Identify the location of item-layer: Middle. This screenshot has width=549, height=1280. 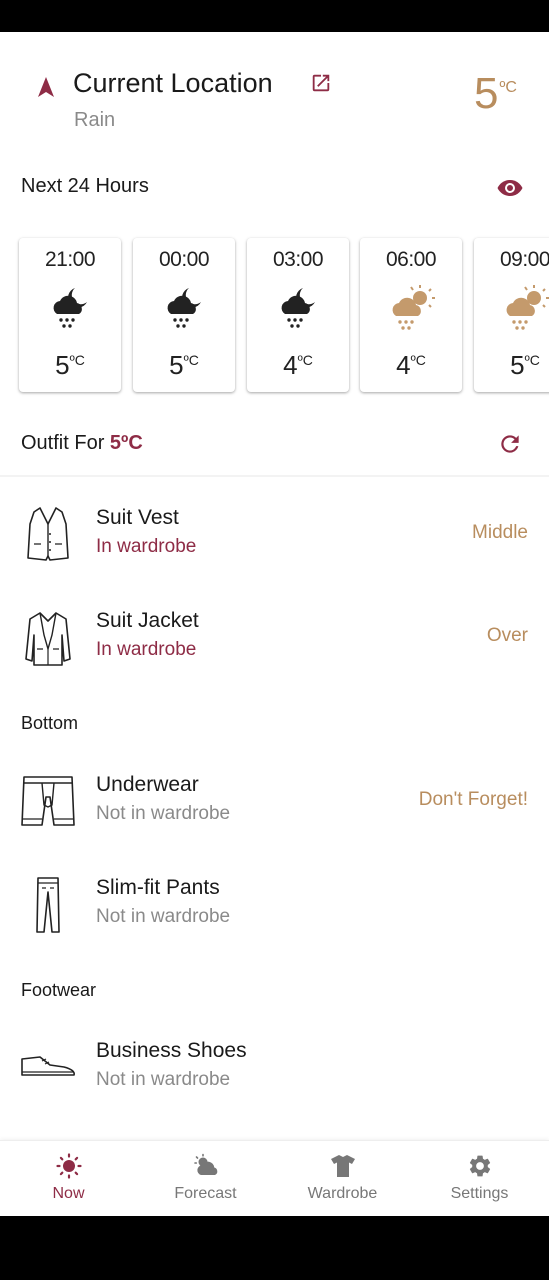
(500, 532).